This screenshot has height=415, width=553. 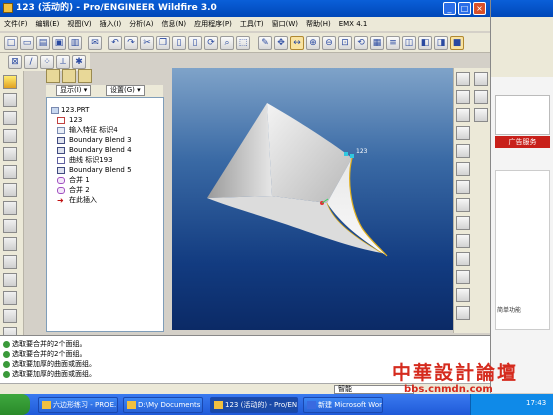 I want to click on tree-item: Boundary Blend 4, so click(x=100, y=150).